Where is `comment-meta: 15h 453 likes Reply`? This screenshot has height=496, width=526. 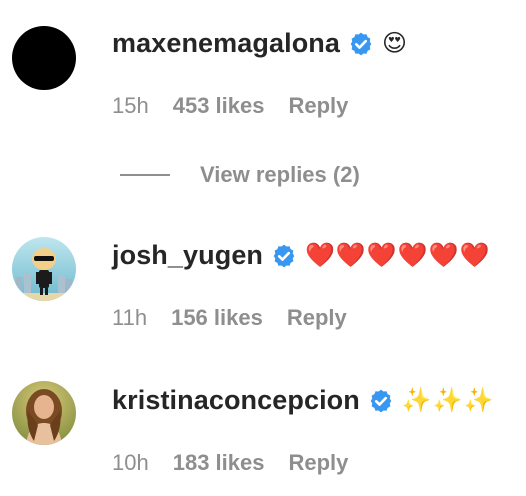
comment-meta: 15h 453 likes Reply is located at coordinates (230, 106).